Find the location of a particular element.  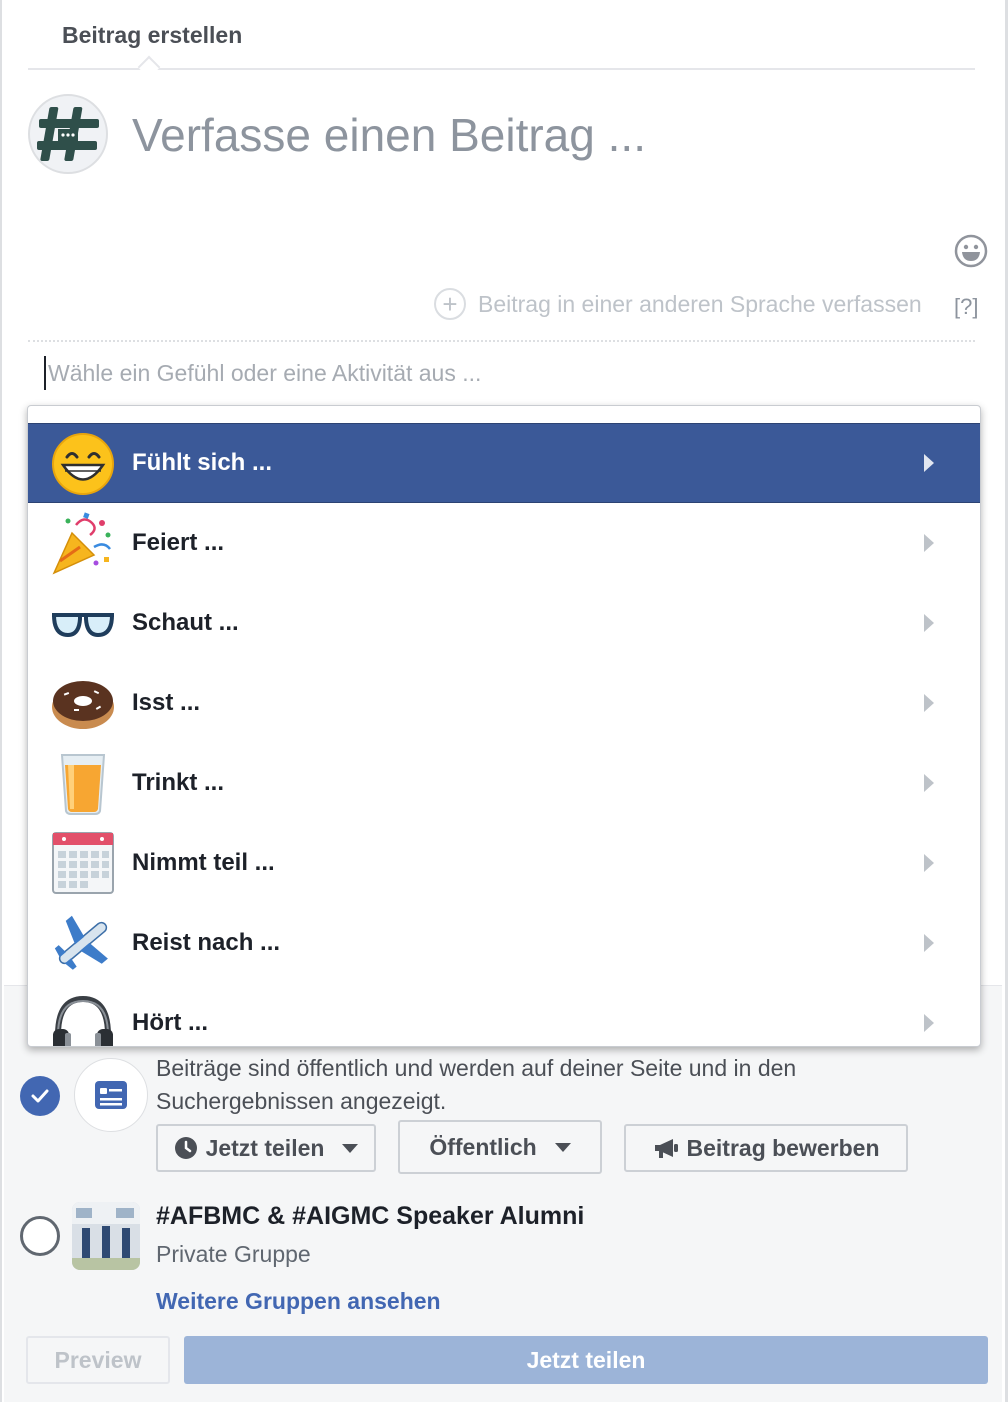

help-link: [?] is located at coordinates (966, 307).